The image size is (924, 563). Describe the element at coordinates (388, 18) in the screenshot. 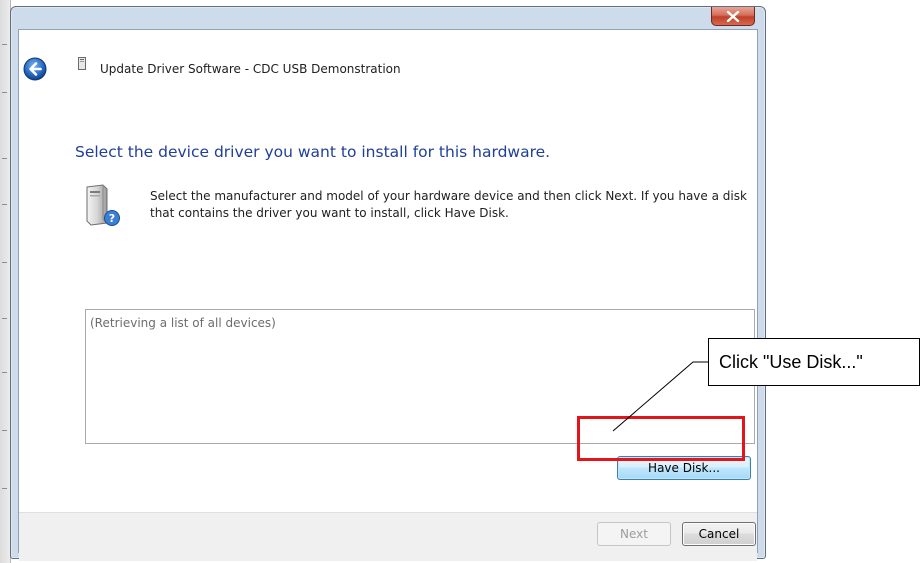

I see `title-bar` at that location.